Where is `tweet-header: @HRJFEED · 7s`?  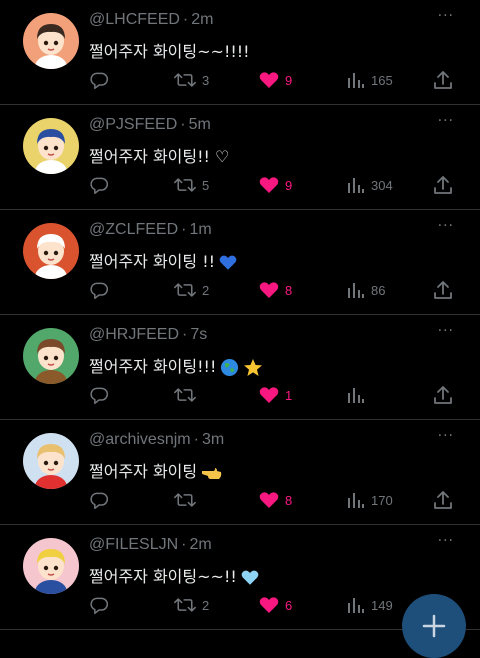 tweet-header: @HRJFEED · 7s is located at coordinates (148, 335).